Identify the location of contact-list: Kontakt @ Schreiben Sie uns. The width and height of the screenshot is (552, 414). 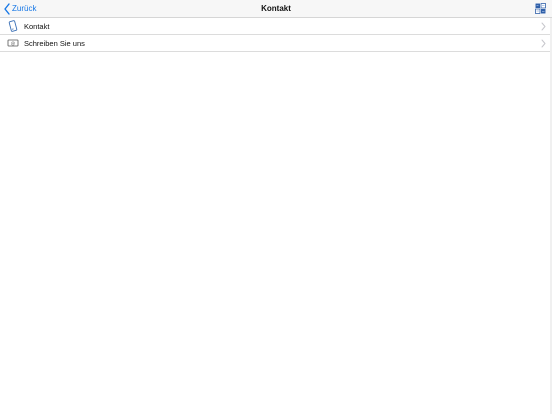
(276, 35).